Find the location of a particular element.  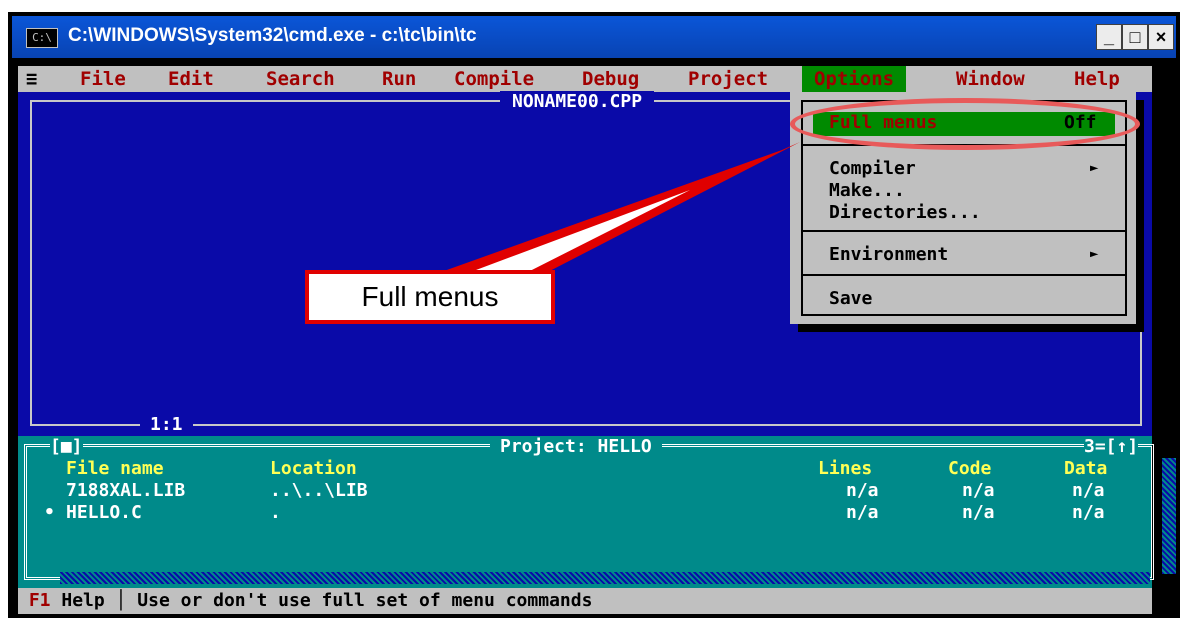

column-header-data: Data is located at coordinates (1086, 468).